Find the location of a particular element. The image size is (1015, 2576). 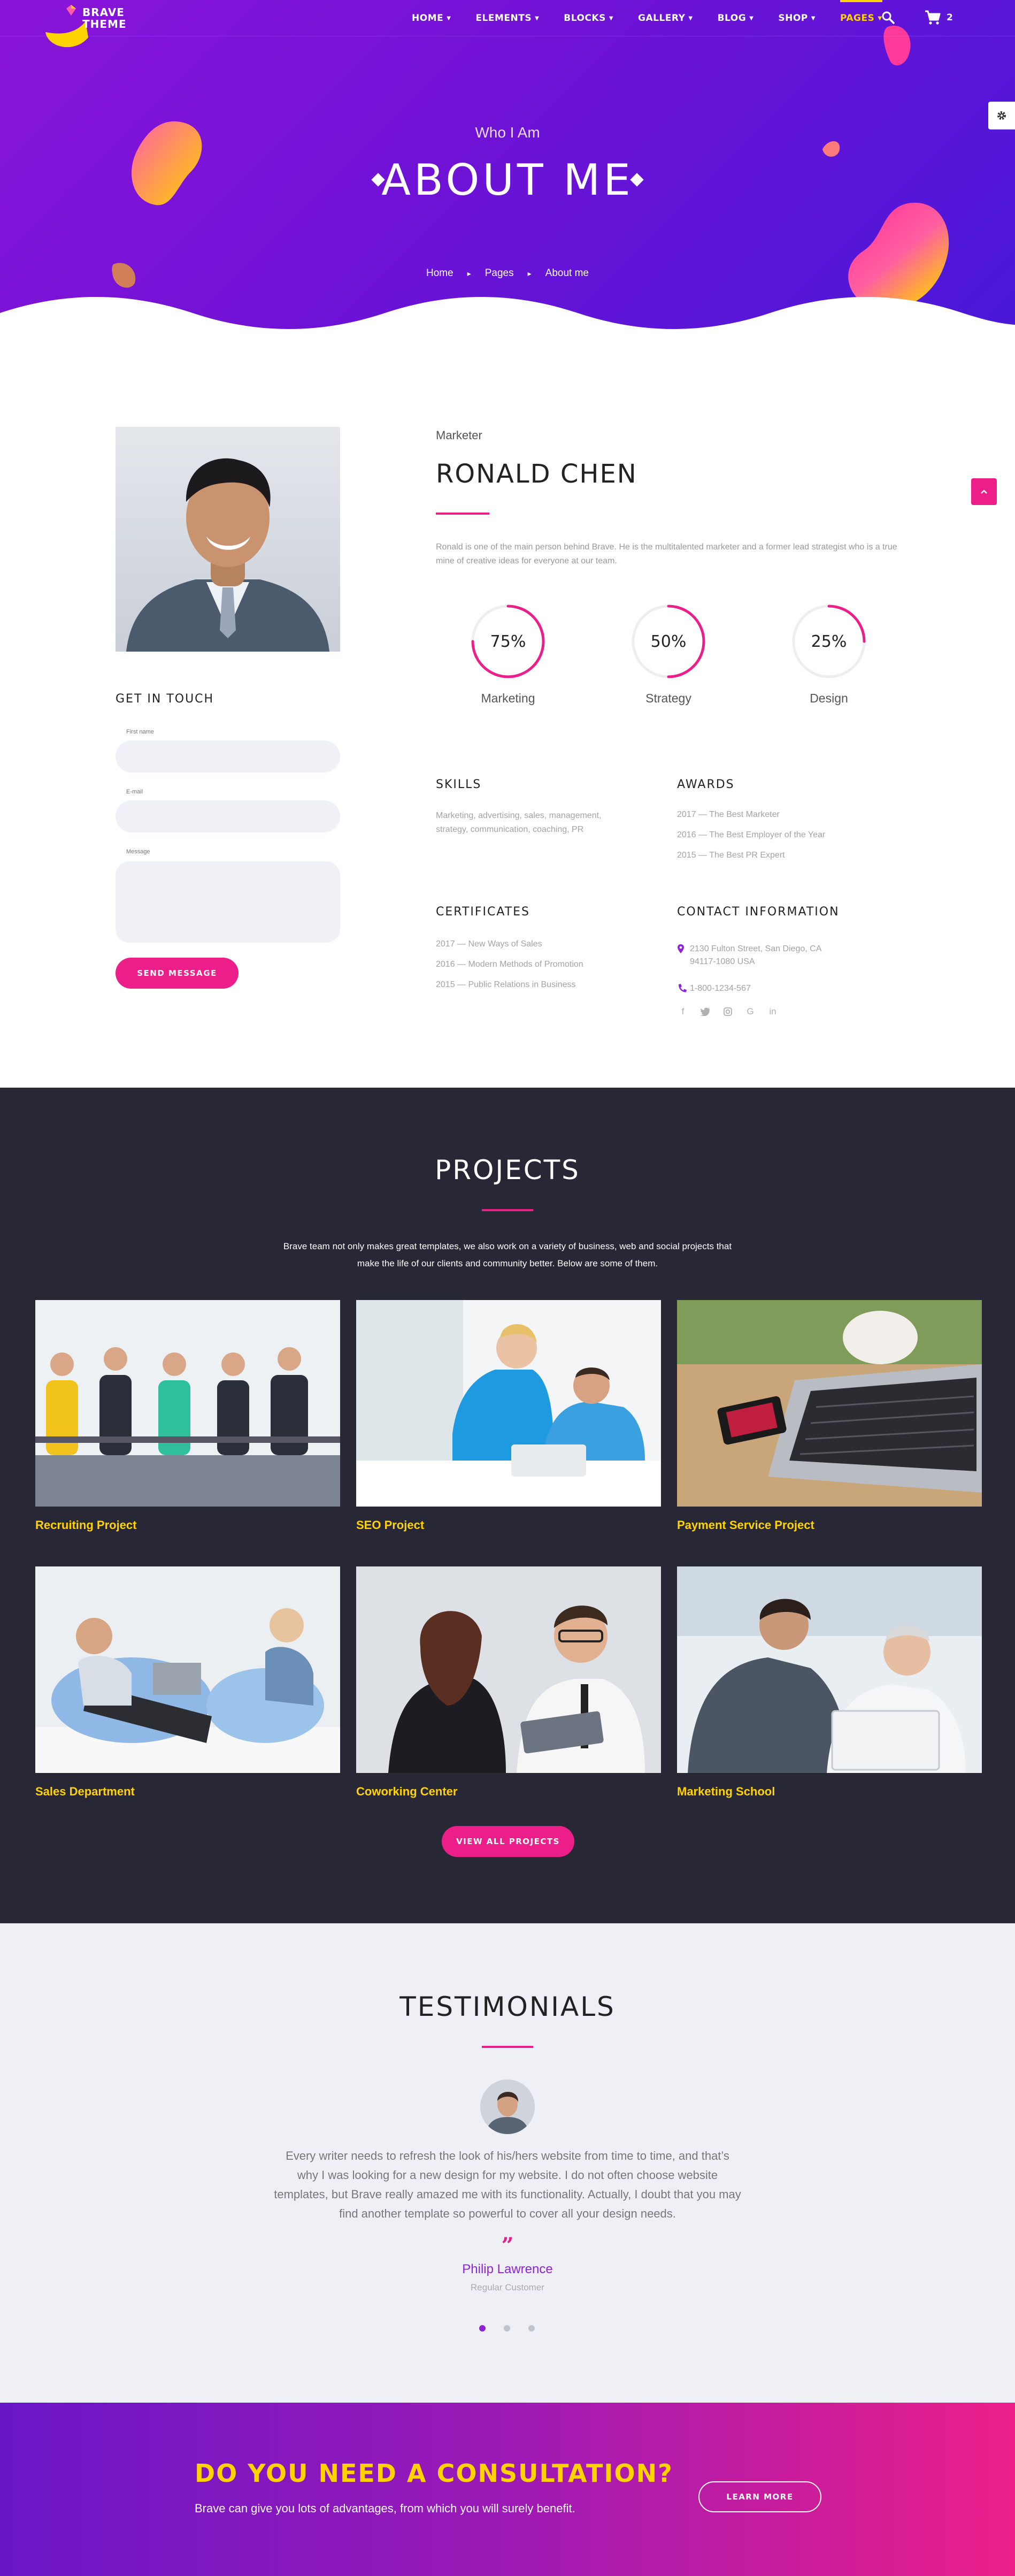

testimonial-avatar-image is located at coordinates (507, 2107).